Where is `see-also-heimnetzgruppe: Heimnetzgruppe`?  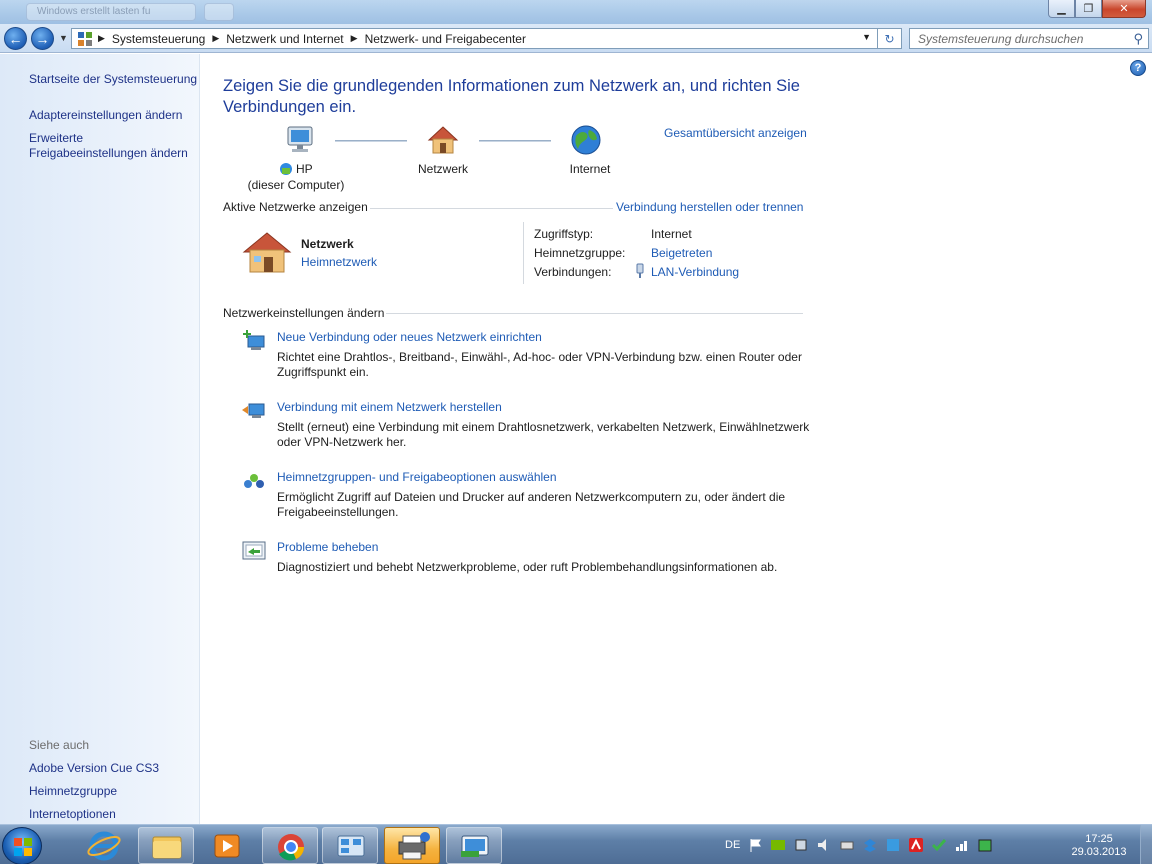 see-also-heimnetzgruppe: Heimnetzgruppe is located at coordinates (73, 791).